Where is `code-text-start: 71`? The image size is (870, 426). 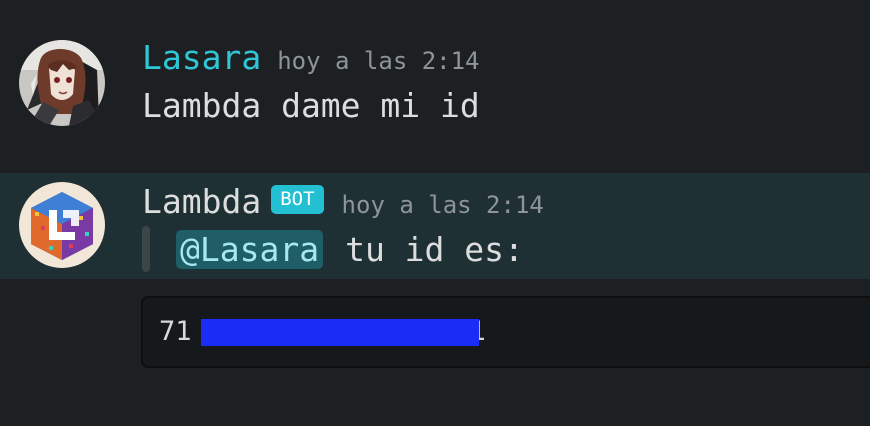 code-text-start: 71 is located at coordinates (175, 331).